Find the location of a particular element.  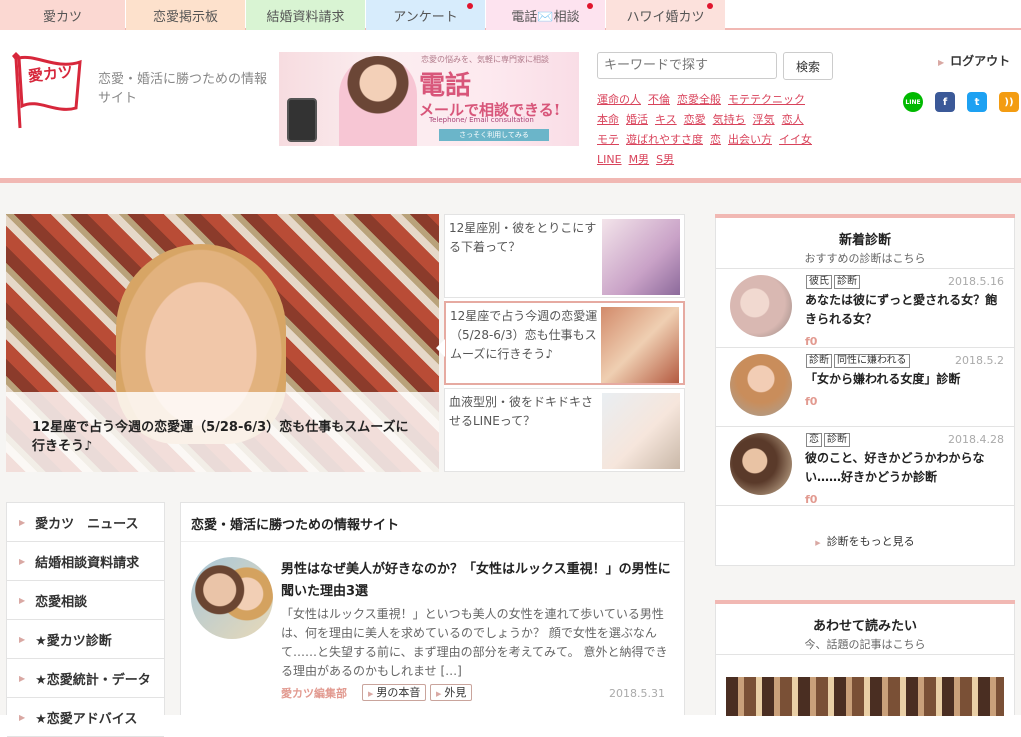

diagnosis-item: 恋診断 2018.4.28 彼のこと、好きかどうかわからない……好きかどうか診断 f0 is located at coordinates (865, 466).